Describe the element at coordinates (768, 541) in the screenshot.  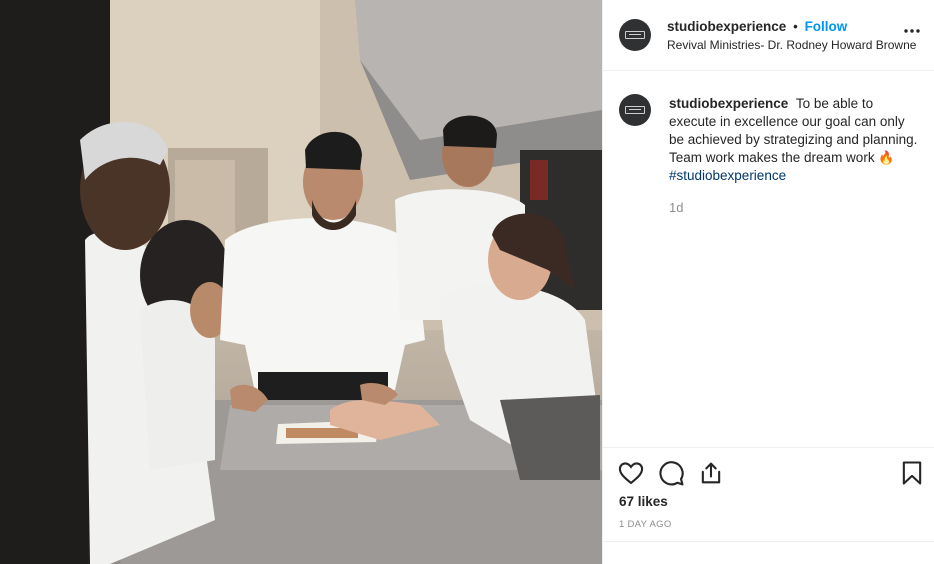
I see `divider` at that location.